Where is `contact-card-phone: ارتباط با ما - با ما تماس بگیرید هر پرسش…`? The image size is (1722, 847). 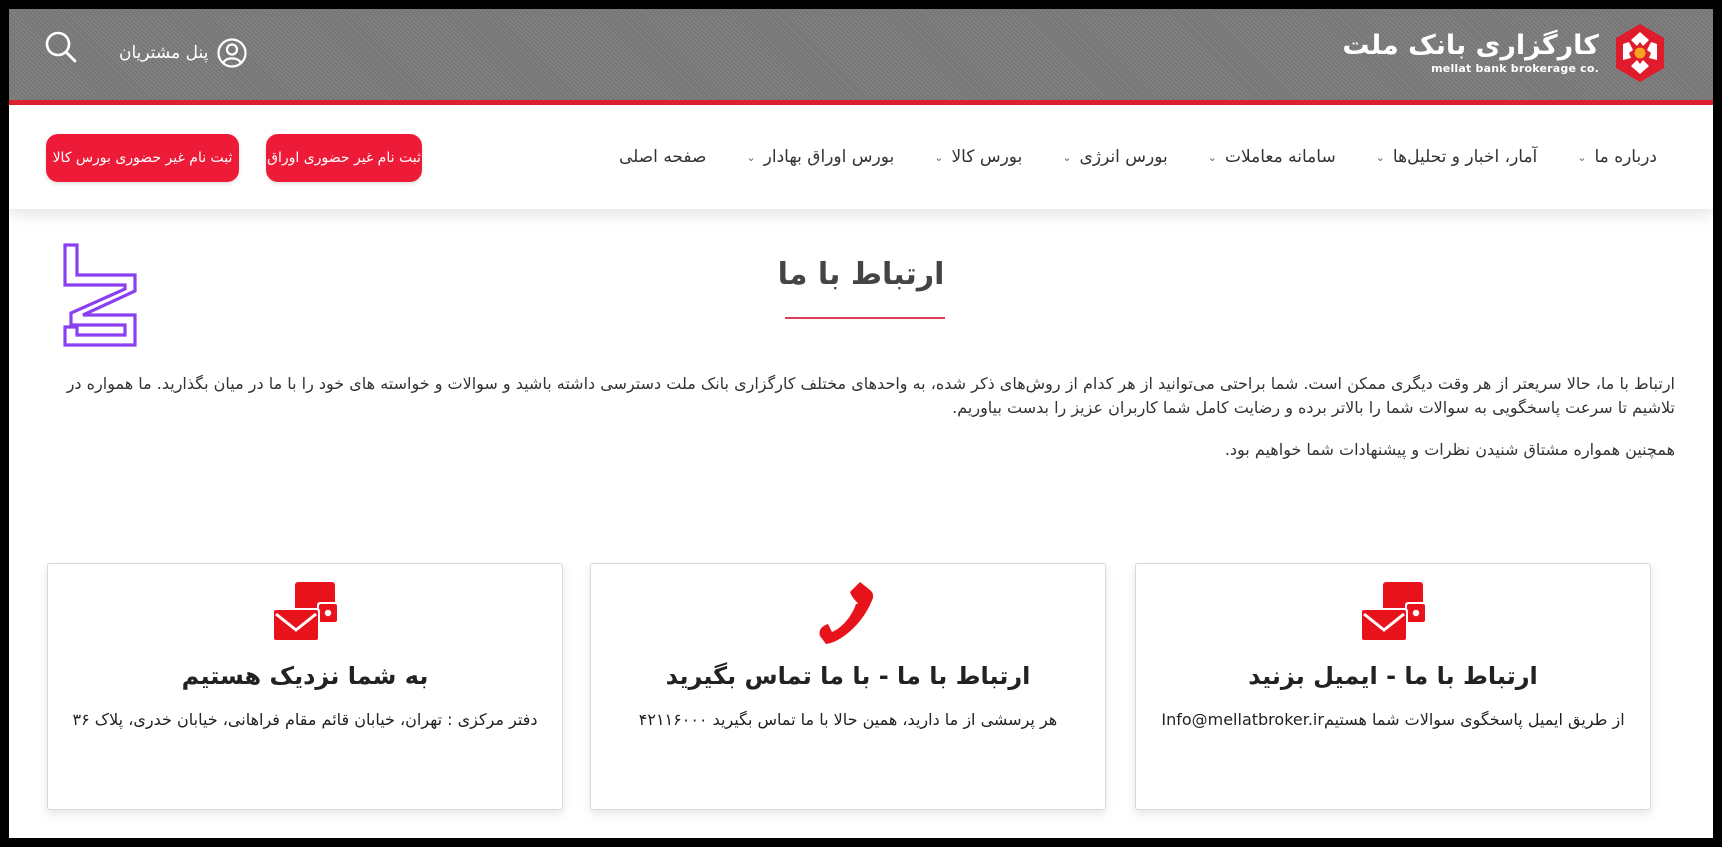
contact-card-phone: ارتباط با ما - با ما تماس بگیرید هر پرسش… is located at coordinates (848, 686).